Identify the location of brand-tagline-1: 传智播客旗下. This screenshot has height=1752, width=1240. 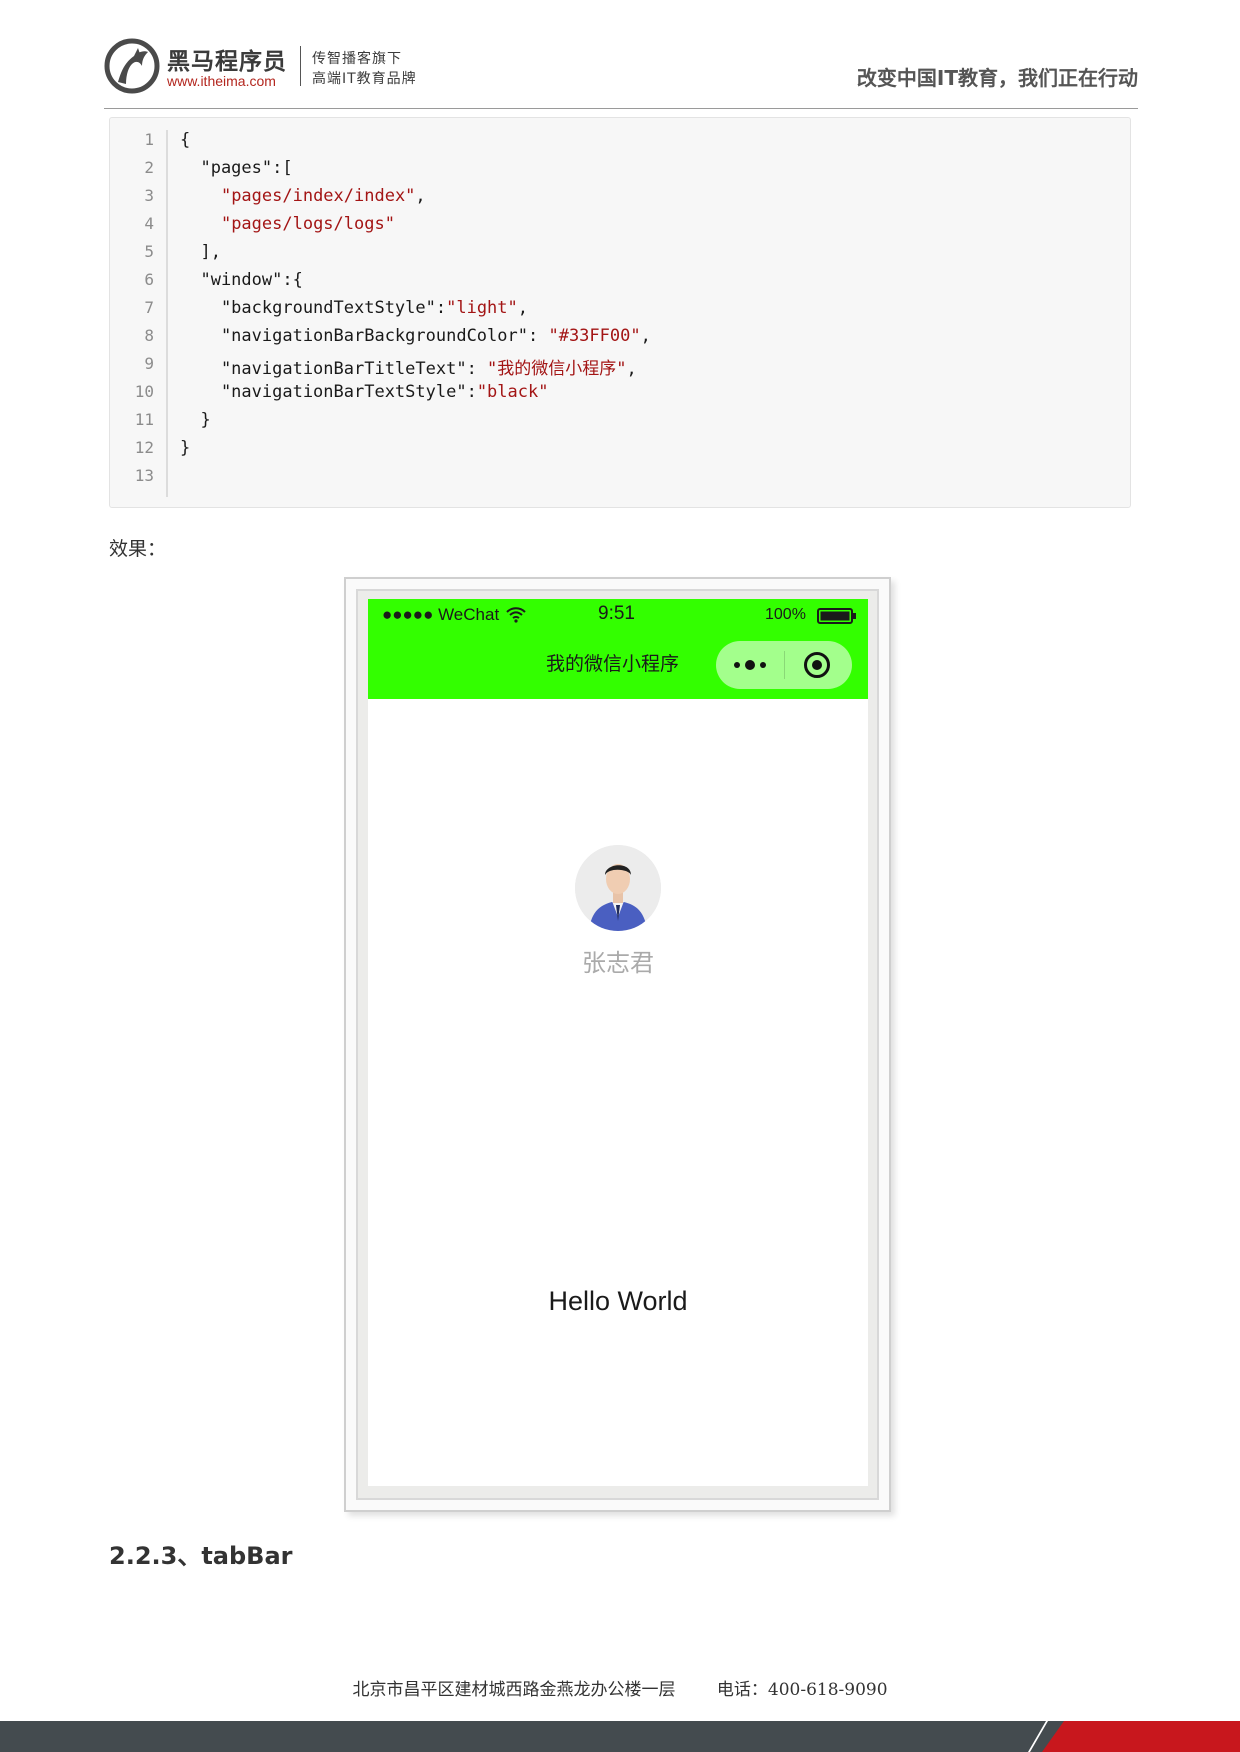
(357, 59).